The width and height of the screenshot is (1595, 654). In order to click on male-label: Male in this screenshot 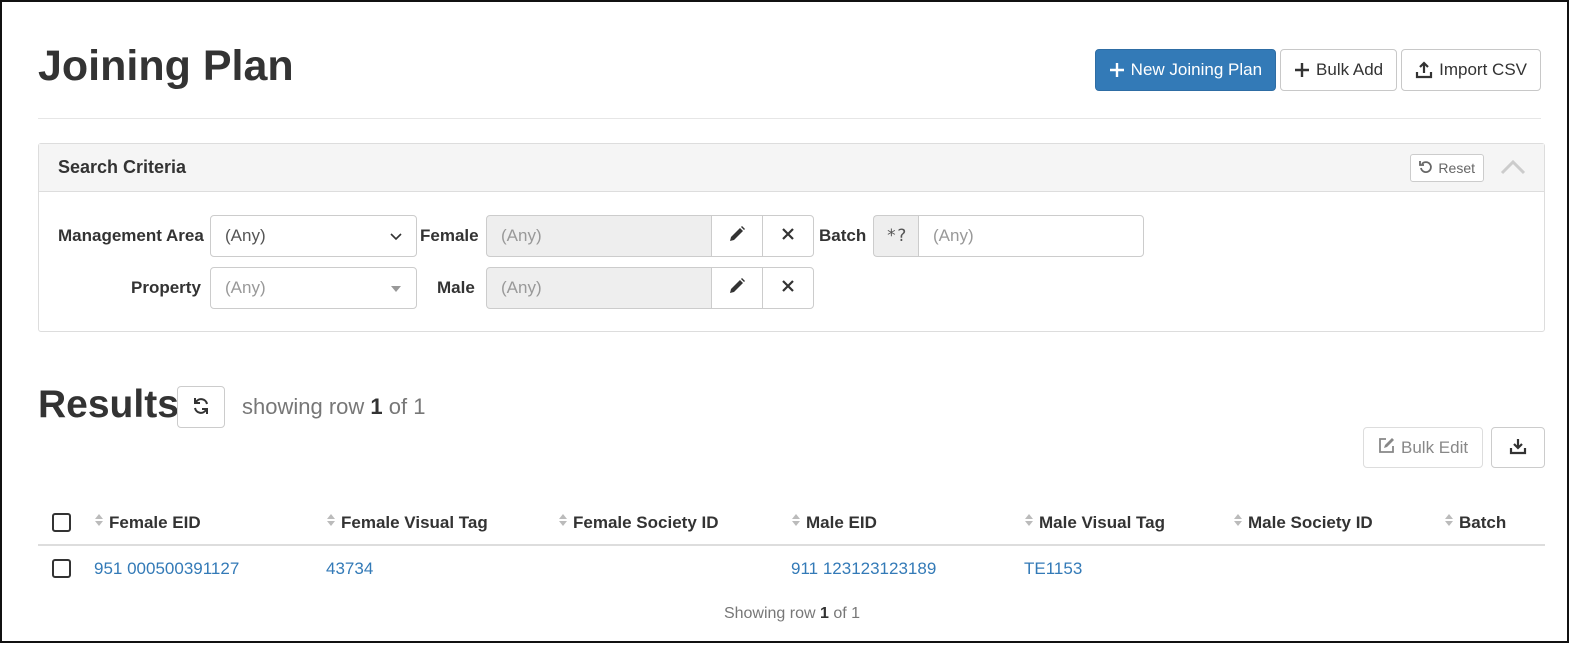, I will do `click(456, 287)`.